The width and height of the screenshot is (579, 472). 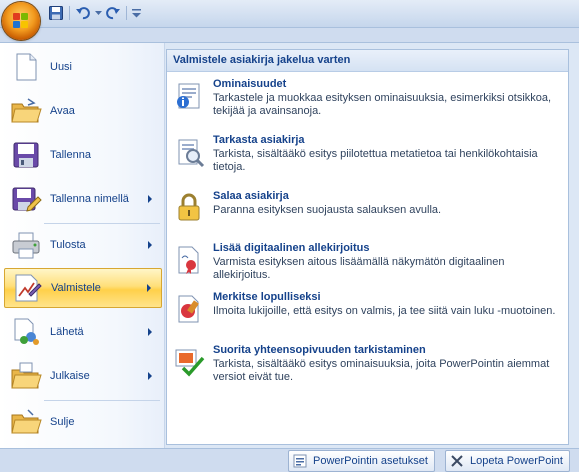 I want to click on submenu-header: Valmistele asiakirja jakelua varten, so click(x=367, y=61).